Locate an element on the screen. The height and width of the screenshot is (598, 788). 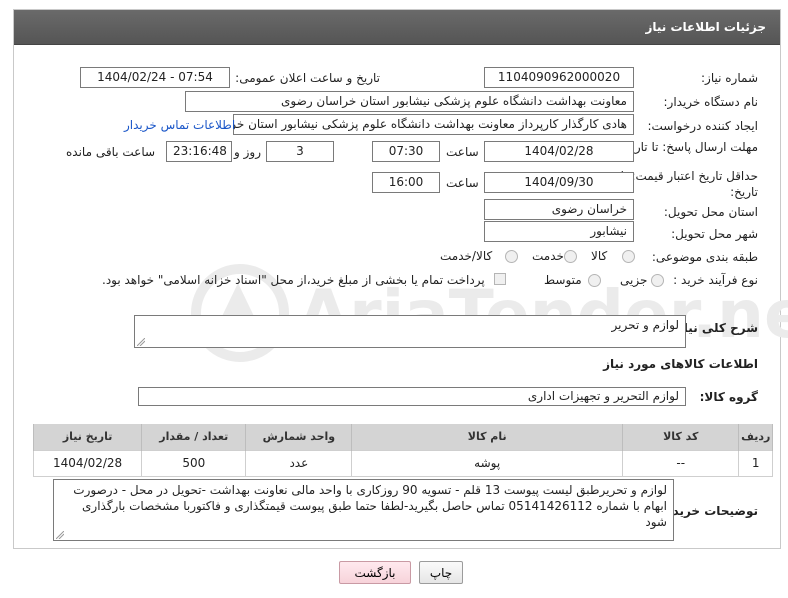
reply-deadline-time: 07:30 is located at coordinates (406, 151).